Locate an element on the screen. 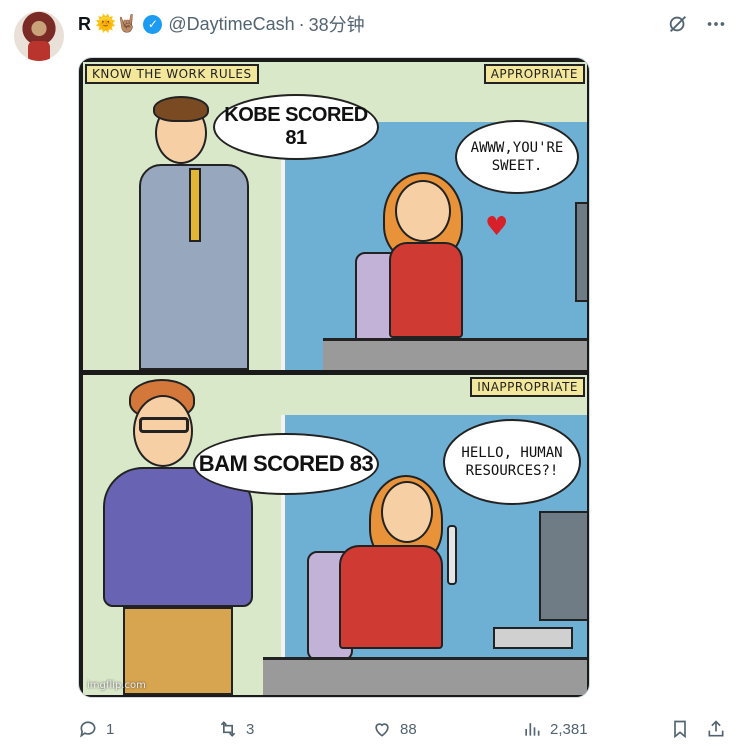 This screenshot has height=754, width=750. speech-bubble-man: KOBE SCORED 81 is located at coordinates (296, 127).